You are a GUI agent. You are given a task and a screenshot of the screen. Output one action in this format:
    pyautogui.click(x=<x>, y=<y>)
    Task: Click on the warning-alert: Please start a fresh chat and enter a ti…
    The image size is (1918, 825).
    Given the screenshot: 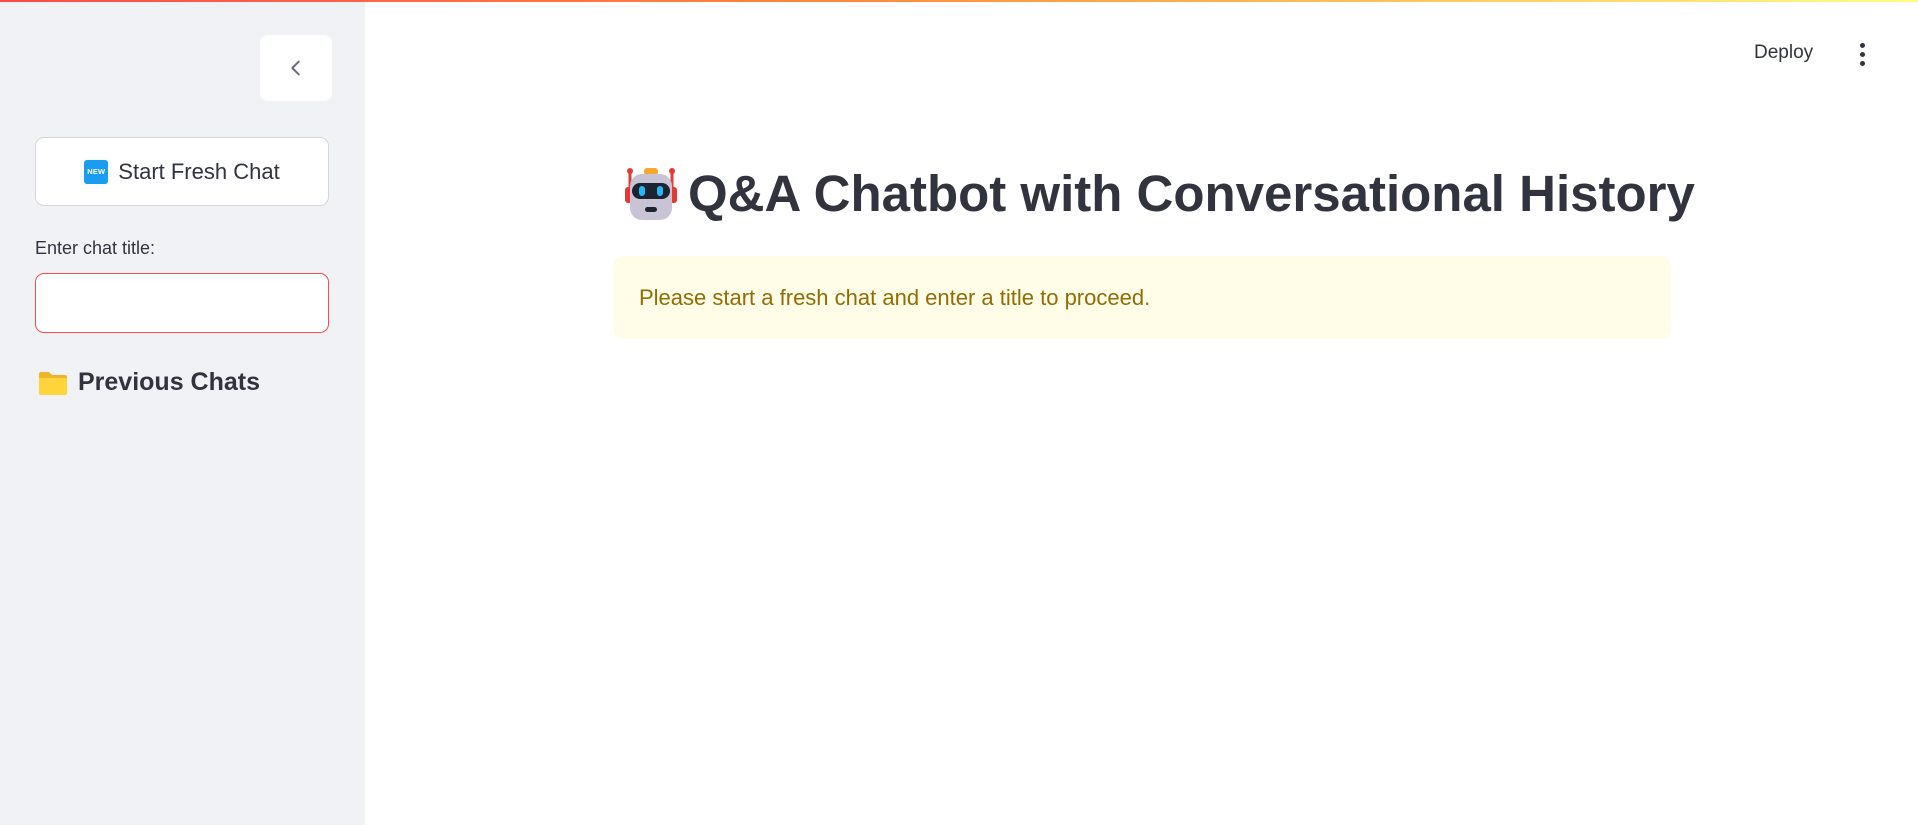 What is the action you would take?
    pyautogui.click(x=1142, y=297)
    